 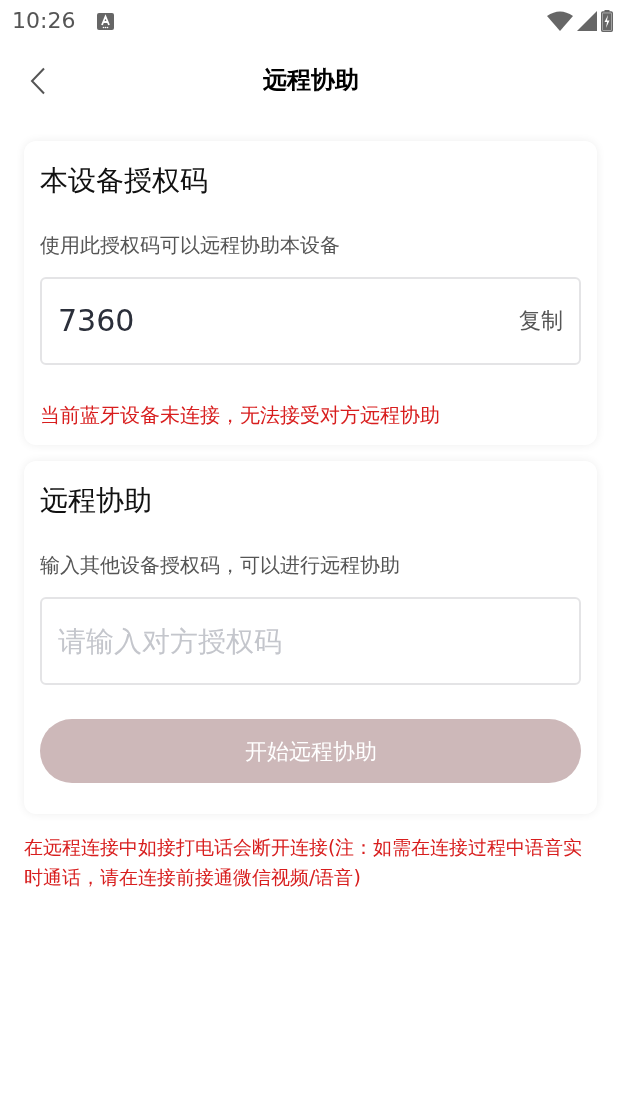 What do you see at coordinates (38, 81) in the screenshot?
I see `back-chevron-icon` at bounding box center [38, 81].